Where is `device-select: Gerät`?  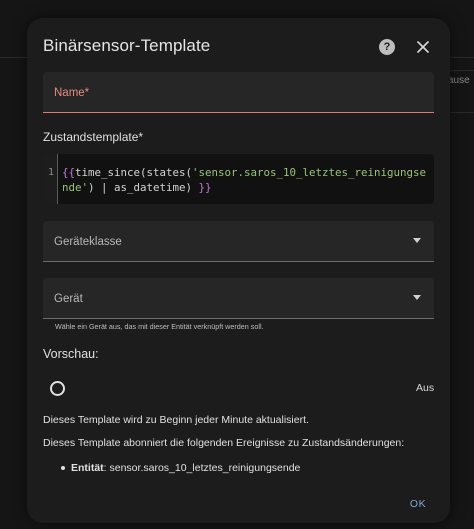
device-select: Gerät is located at coordinates (238, 298).